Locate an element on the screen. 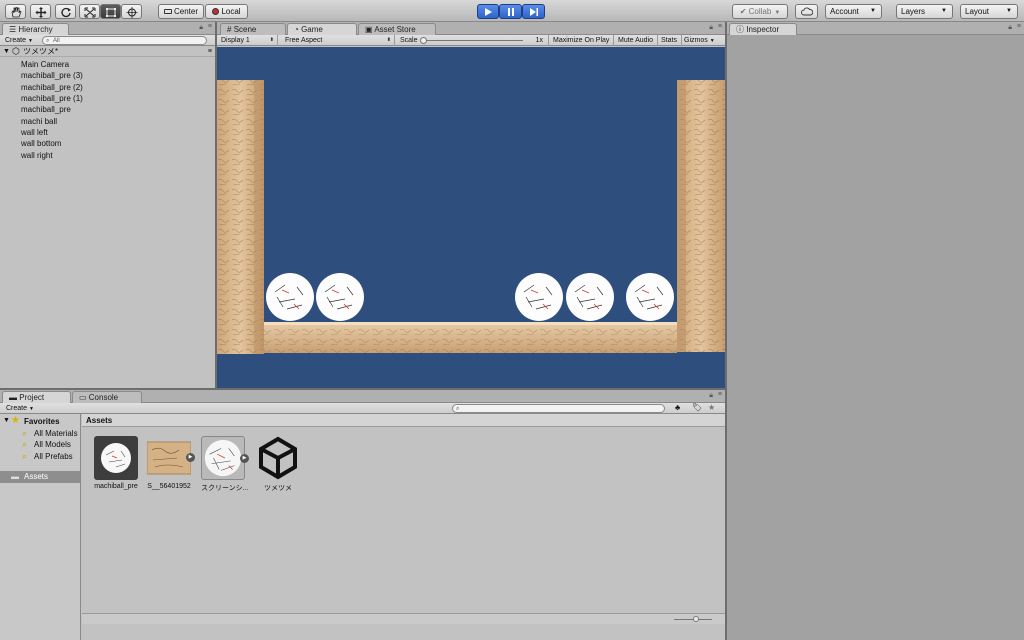 Image resolution: width=1024 pixels, height=640 pixels. tab-asset-store: ▣ Asset Store is located at coordinates (397, 29).